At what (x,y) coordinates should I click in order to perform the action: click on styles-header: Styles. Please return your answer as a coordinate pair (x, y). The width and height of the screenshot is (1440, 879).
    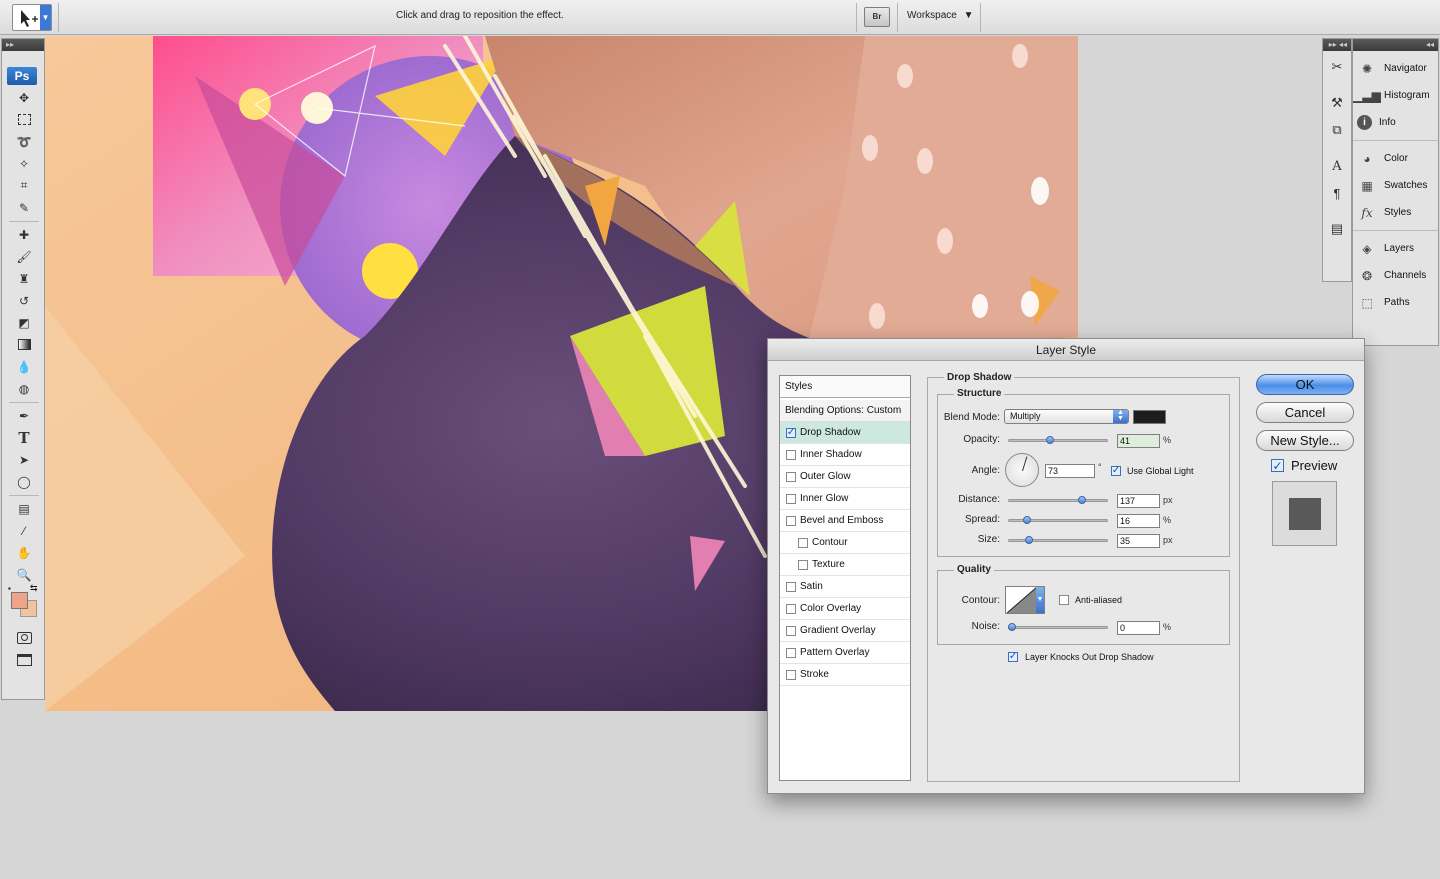
    Looking at the image, I should click on (845, 387).